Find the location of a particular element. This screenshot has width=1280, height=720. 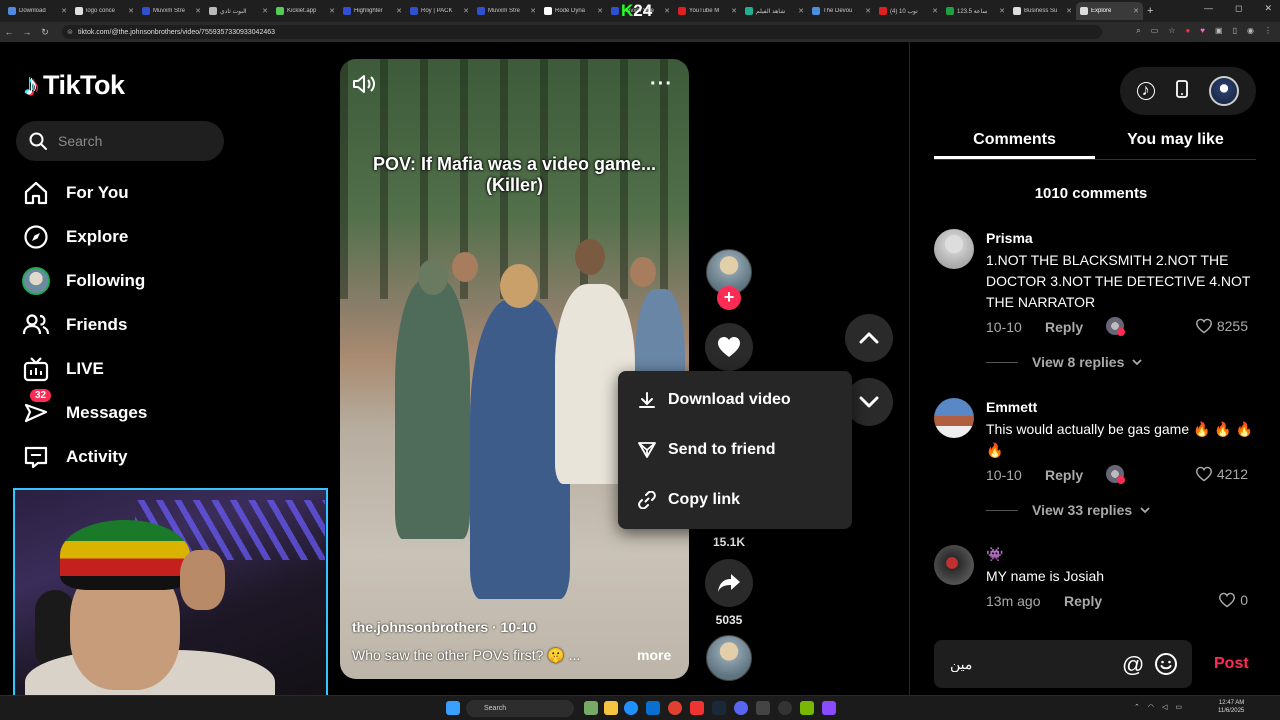

tiktok-app-icon: ♪ is located at coordinates (1145, 91).